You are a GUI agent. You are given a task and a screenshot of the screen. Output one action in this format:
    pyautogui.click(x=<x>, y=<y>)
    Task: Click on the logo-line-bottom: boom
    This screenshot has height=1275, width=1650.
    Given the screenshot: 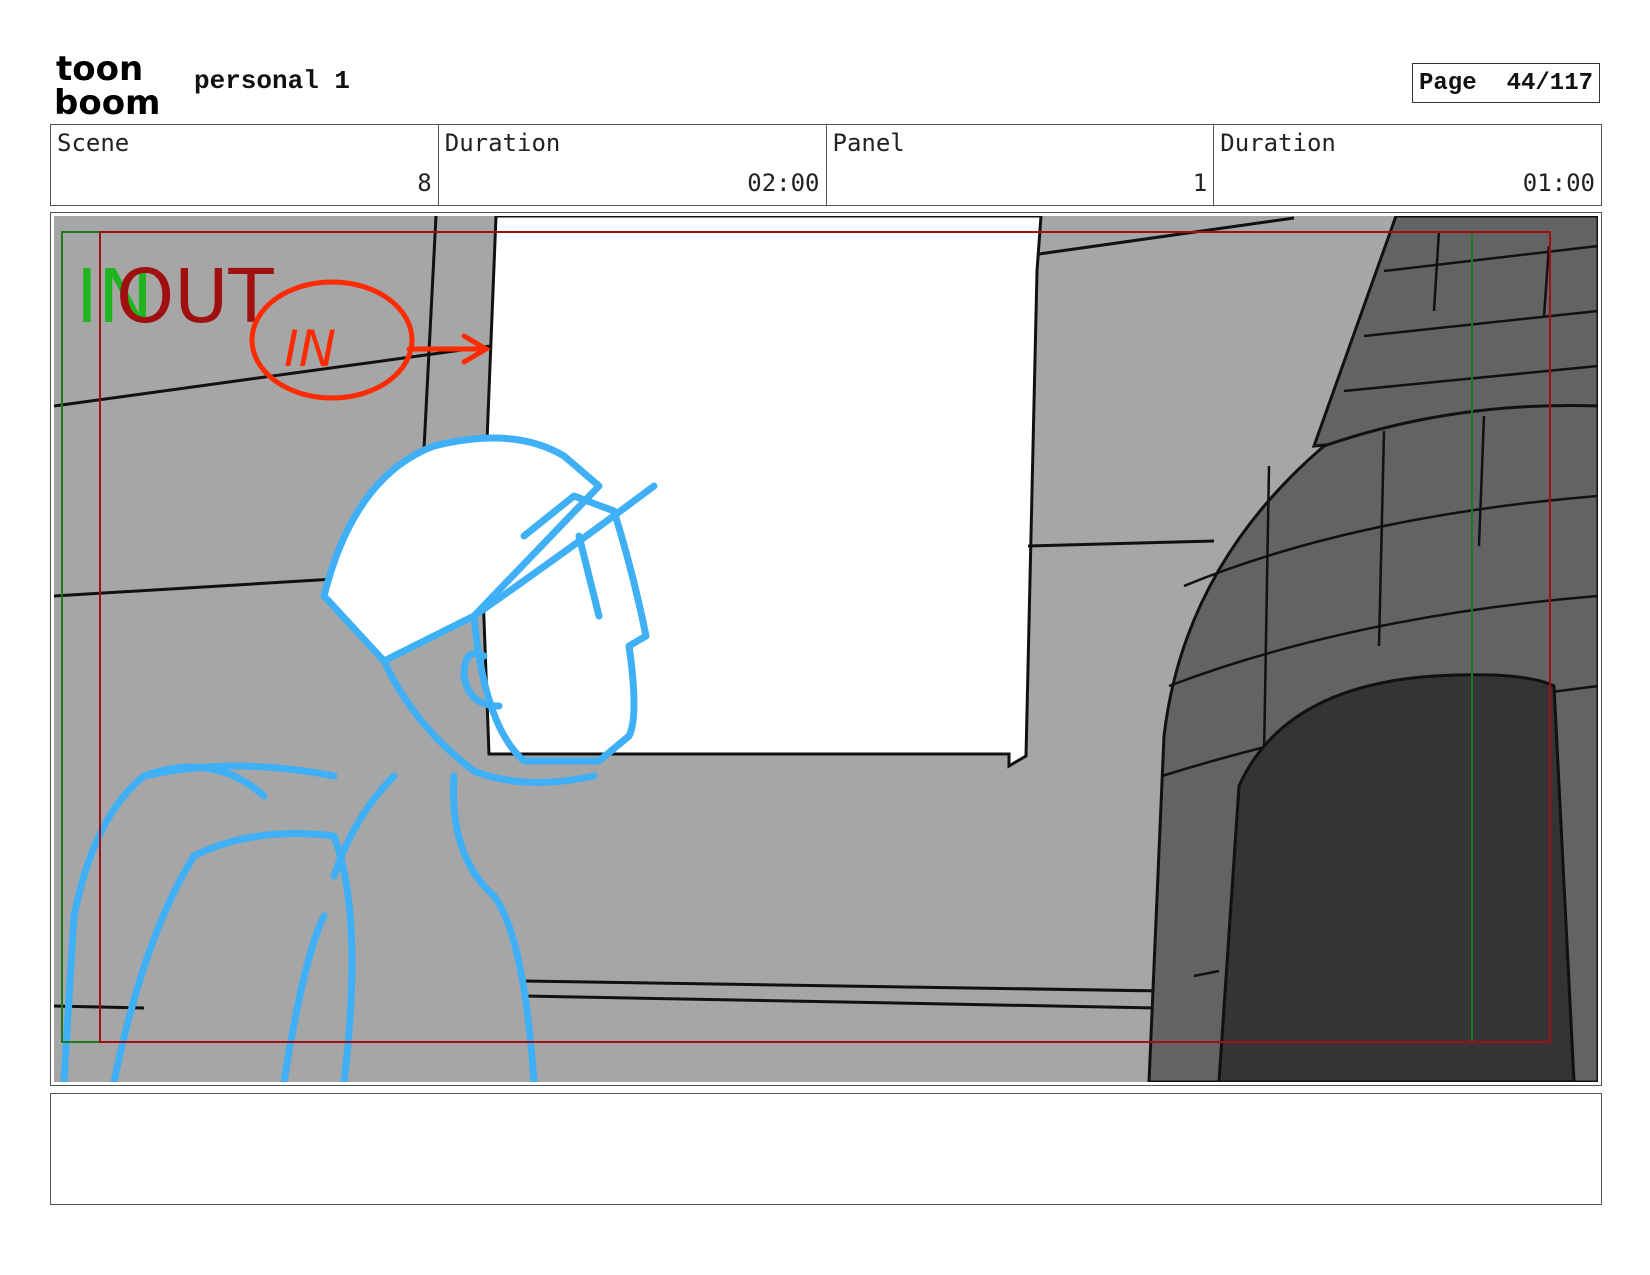 What is the action you would take?
    pyautogui.click(x=107, y=100)
    